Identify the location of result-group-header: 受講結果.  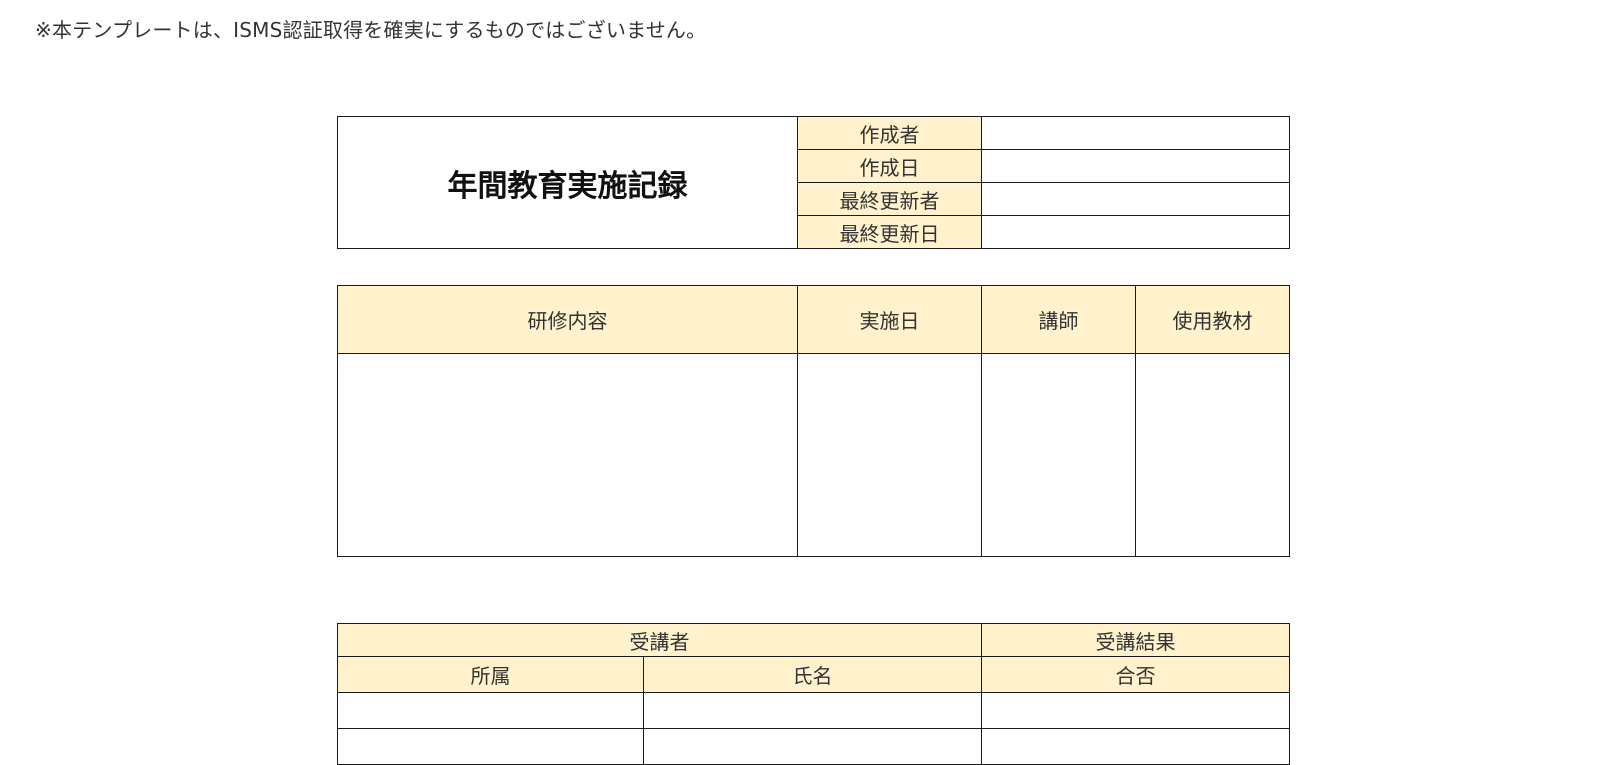
(1135, 640).